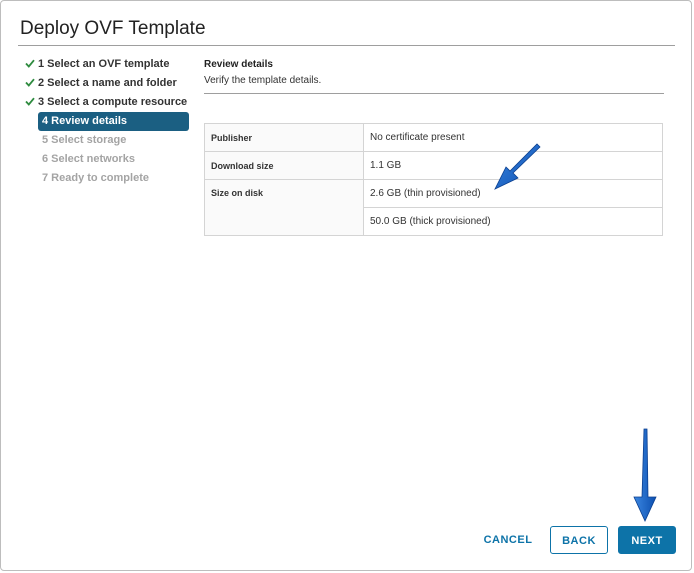 Image resolution: width=694 pixels, height=573 pixels. Describe the element at coordinates (88, 159) in the screenshot. I see `step-label: 6 Select networks` at that location.